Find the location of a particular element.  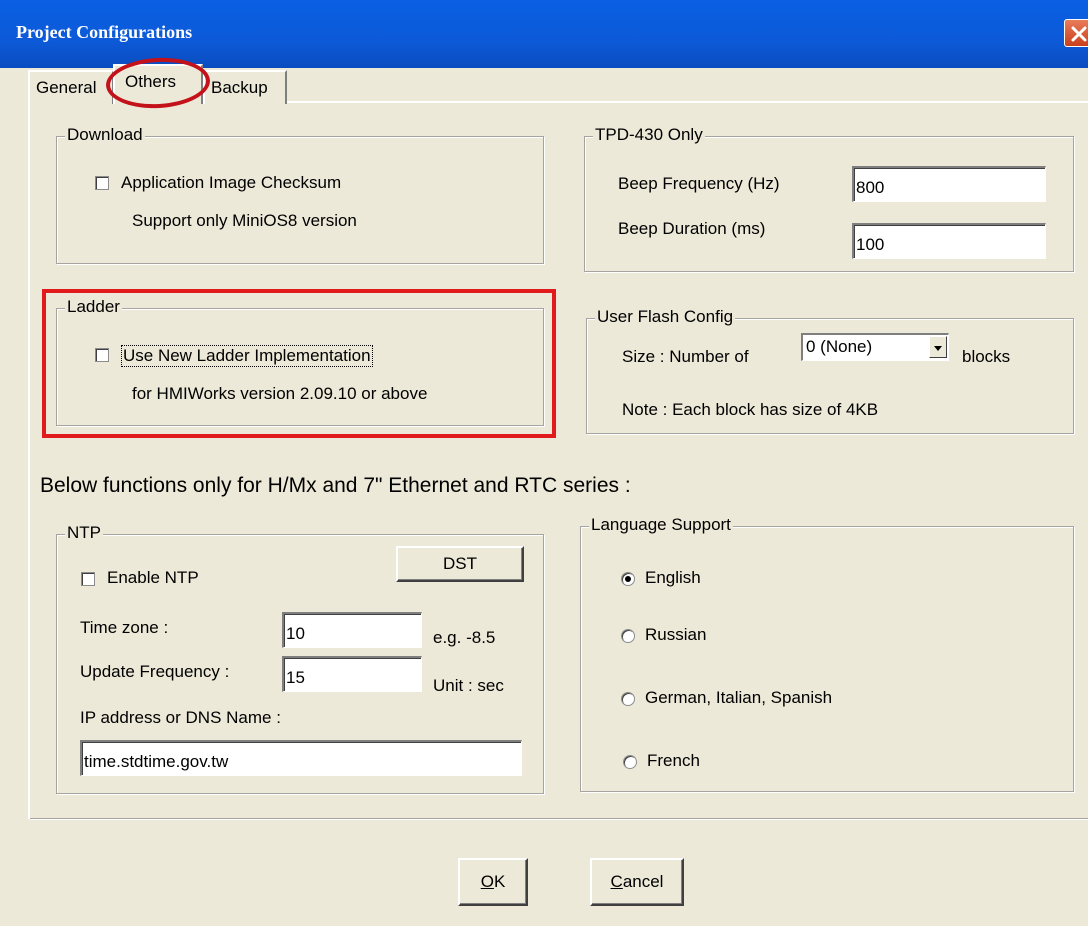

beep-frequency-label: Beep Frequency (Hz) is located at coordinates (699, 183).